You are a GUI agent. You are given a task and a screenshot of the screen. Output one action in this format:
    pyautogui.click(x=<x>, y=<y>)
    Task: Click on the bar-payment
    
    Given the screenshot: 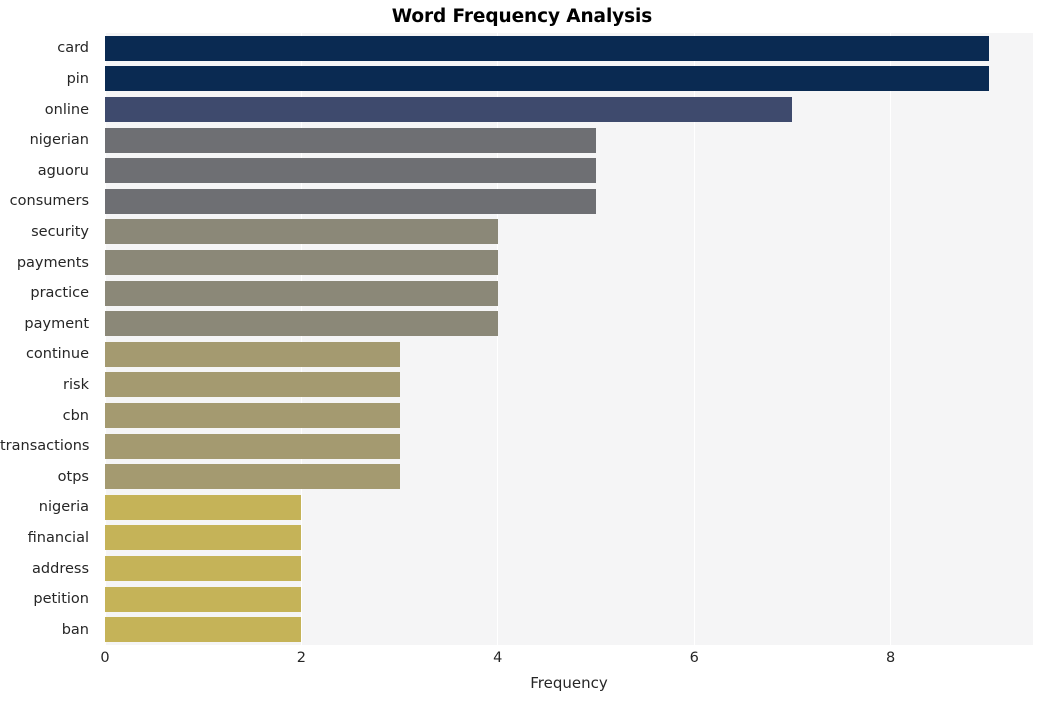 What is the action you would take?
    pyautogui.click(x=301, y=324)
    